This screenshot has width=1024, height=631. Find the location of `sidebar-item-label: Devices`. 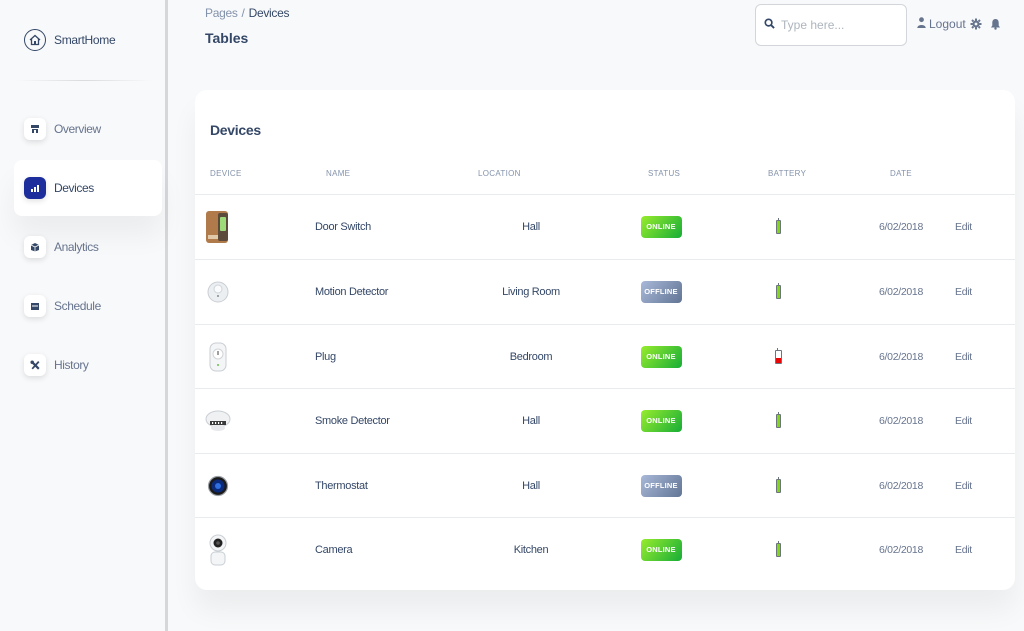

sidebar-item-label: Devices is located at coordinates (74, 188).